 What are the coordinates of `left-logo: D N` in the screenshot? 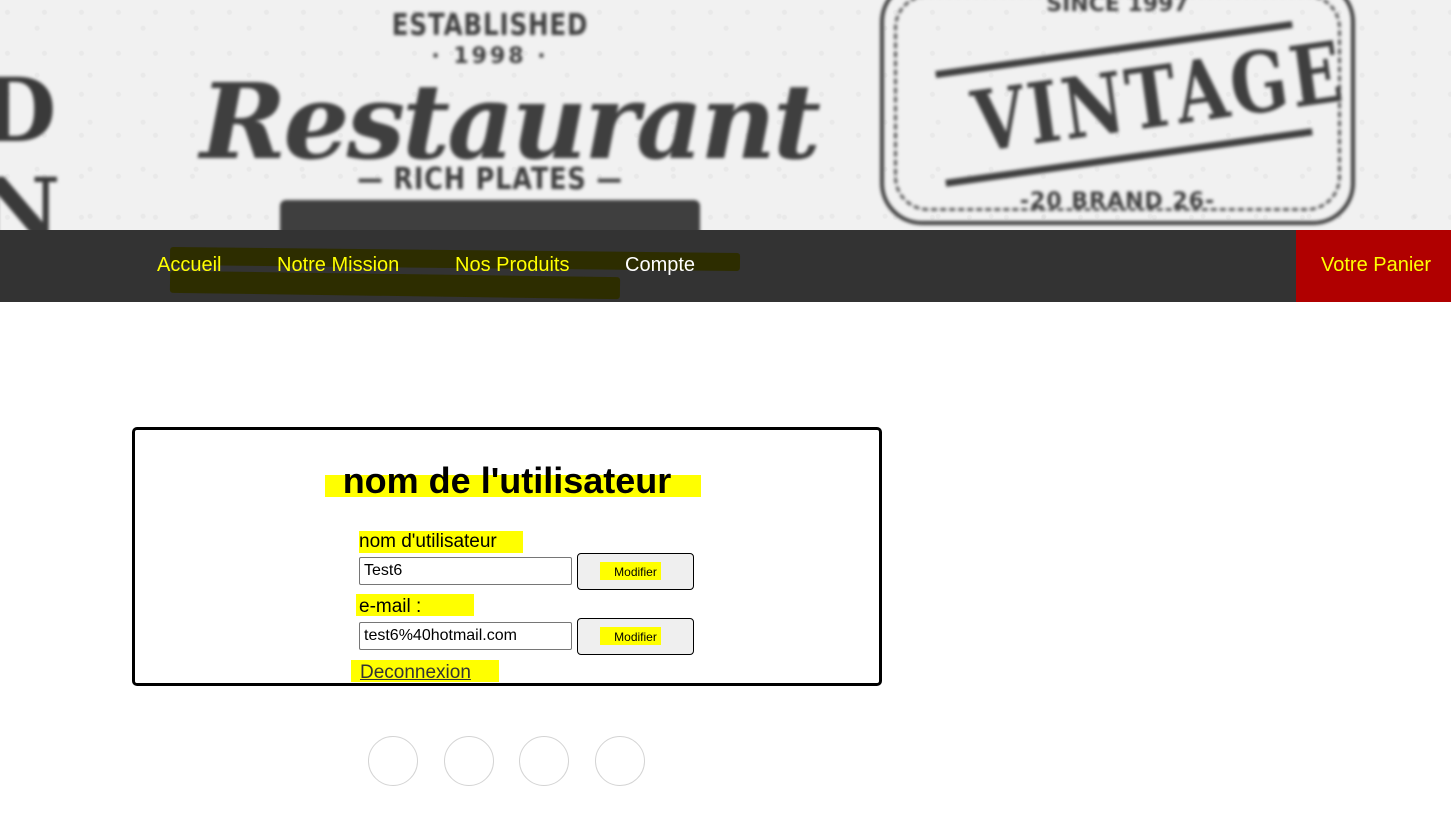 It's located at (45, 135).